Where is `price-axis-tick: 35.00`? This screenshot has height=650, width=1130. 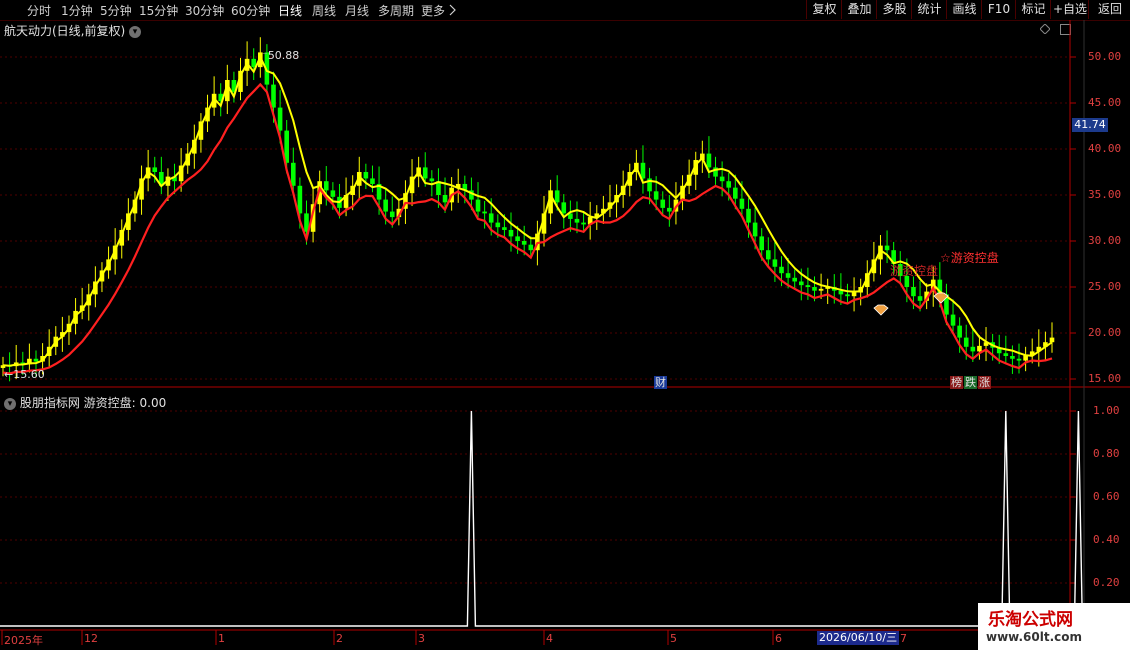 price-axis-tick: 35.00 is located at coordinates (1105, 194).